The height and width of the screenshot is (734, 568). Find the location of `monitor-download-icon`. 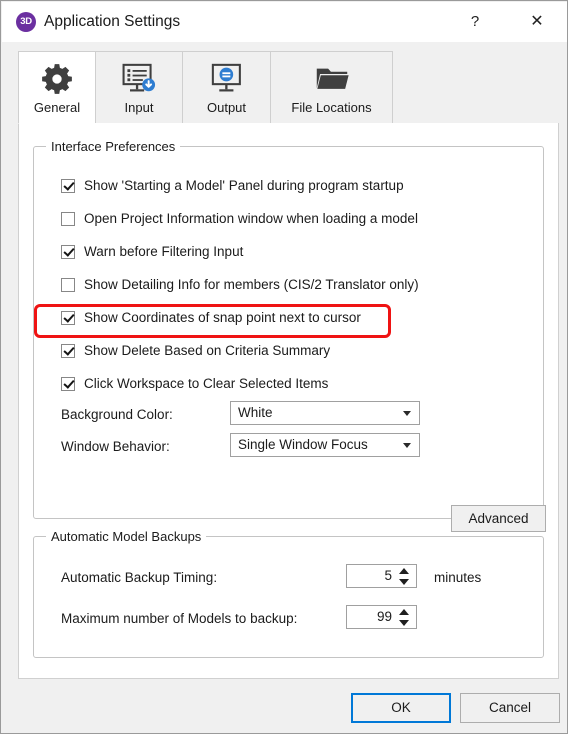

monitor-download-icon is located at coordinates (139, 79).